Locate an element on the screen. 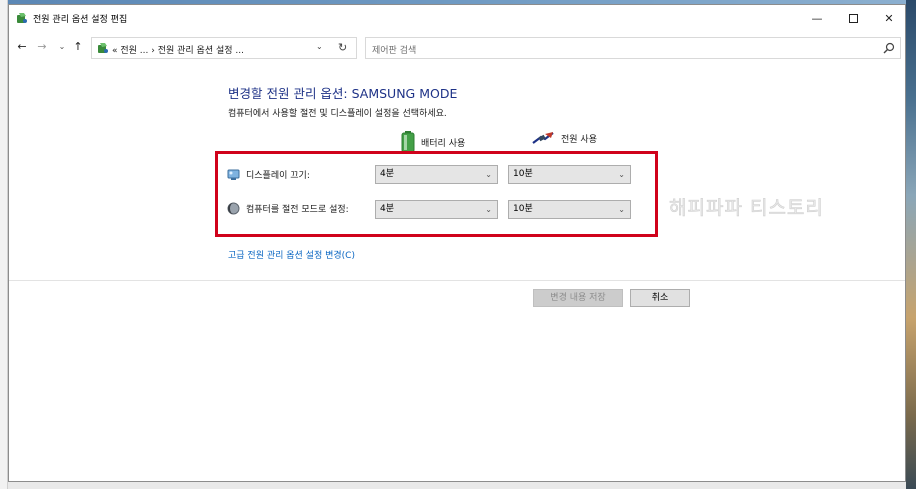 The image size is (916, 489). desktop-background-left is located at coordinates (4, 244).